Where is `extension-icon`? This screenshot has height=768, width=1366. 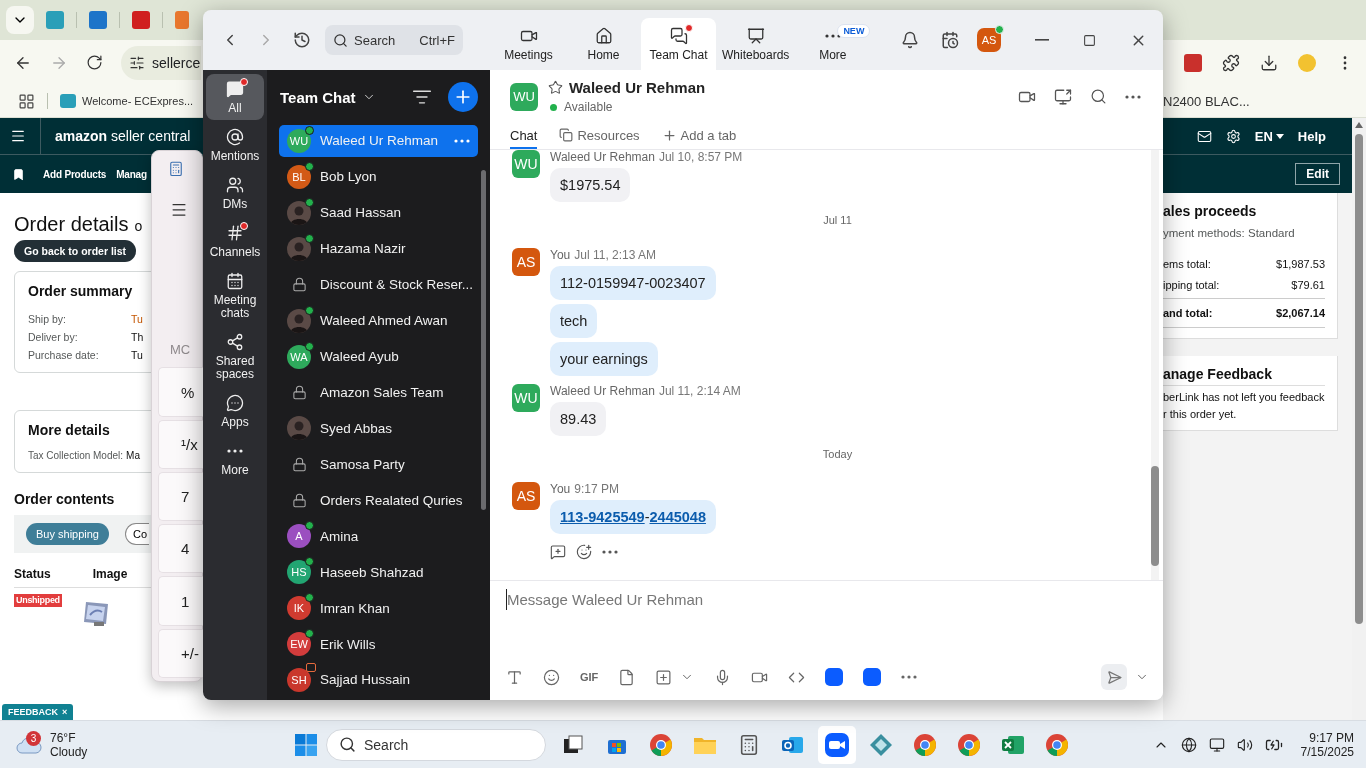
extension-icon is located at coordinates (1193, 62).